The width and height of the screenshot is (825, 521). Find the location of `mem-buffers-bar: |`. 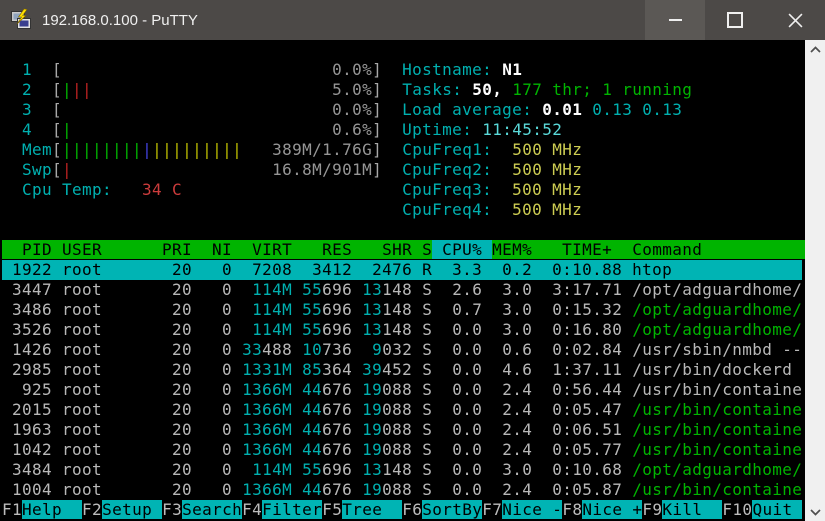

mem-buffers-bar: | is located at coordinates (147, 149).